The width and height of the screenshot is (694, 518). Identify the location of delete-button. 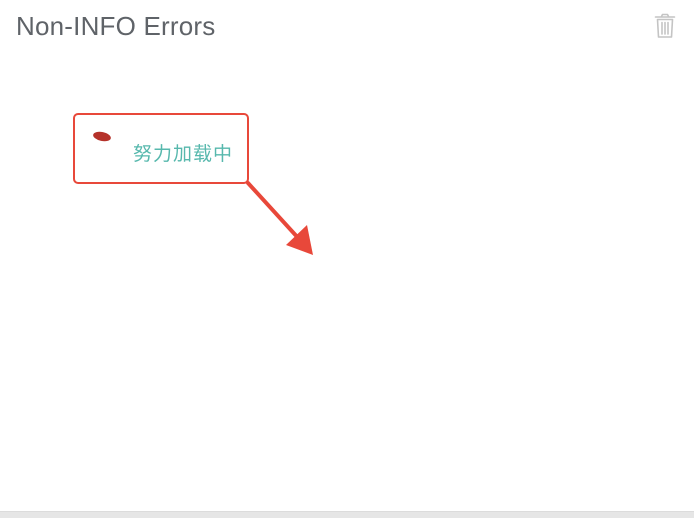
(665, 26).